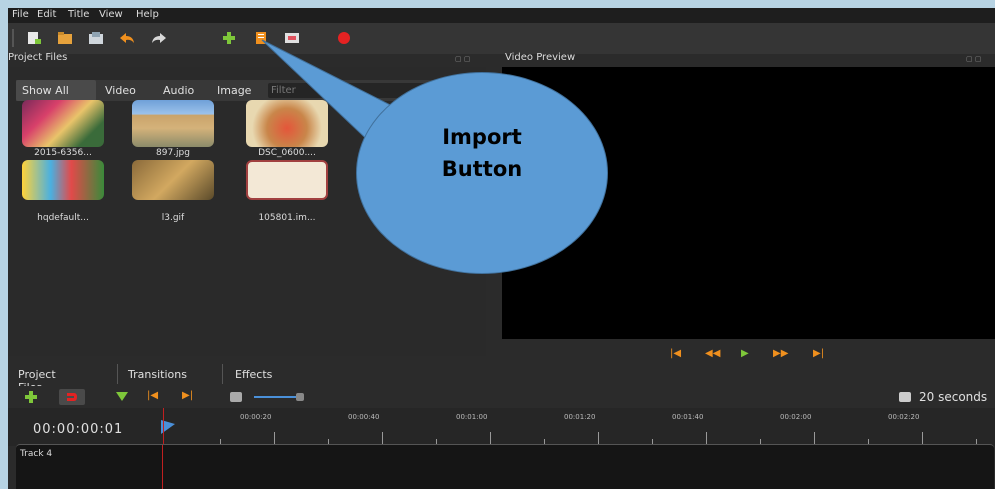  What do you see at coordinates (501, 38) in the screenshot?
I see `main-toolbar` at bounding box center [501, 38].